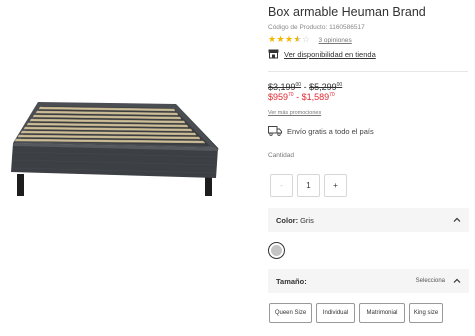  What do you see at coordinates (297, 40) in the screenshot?
I see `star-half-icon: ★ ★` at bounding box center [297, 40].